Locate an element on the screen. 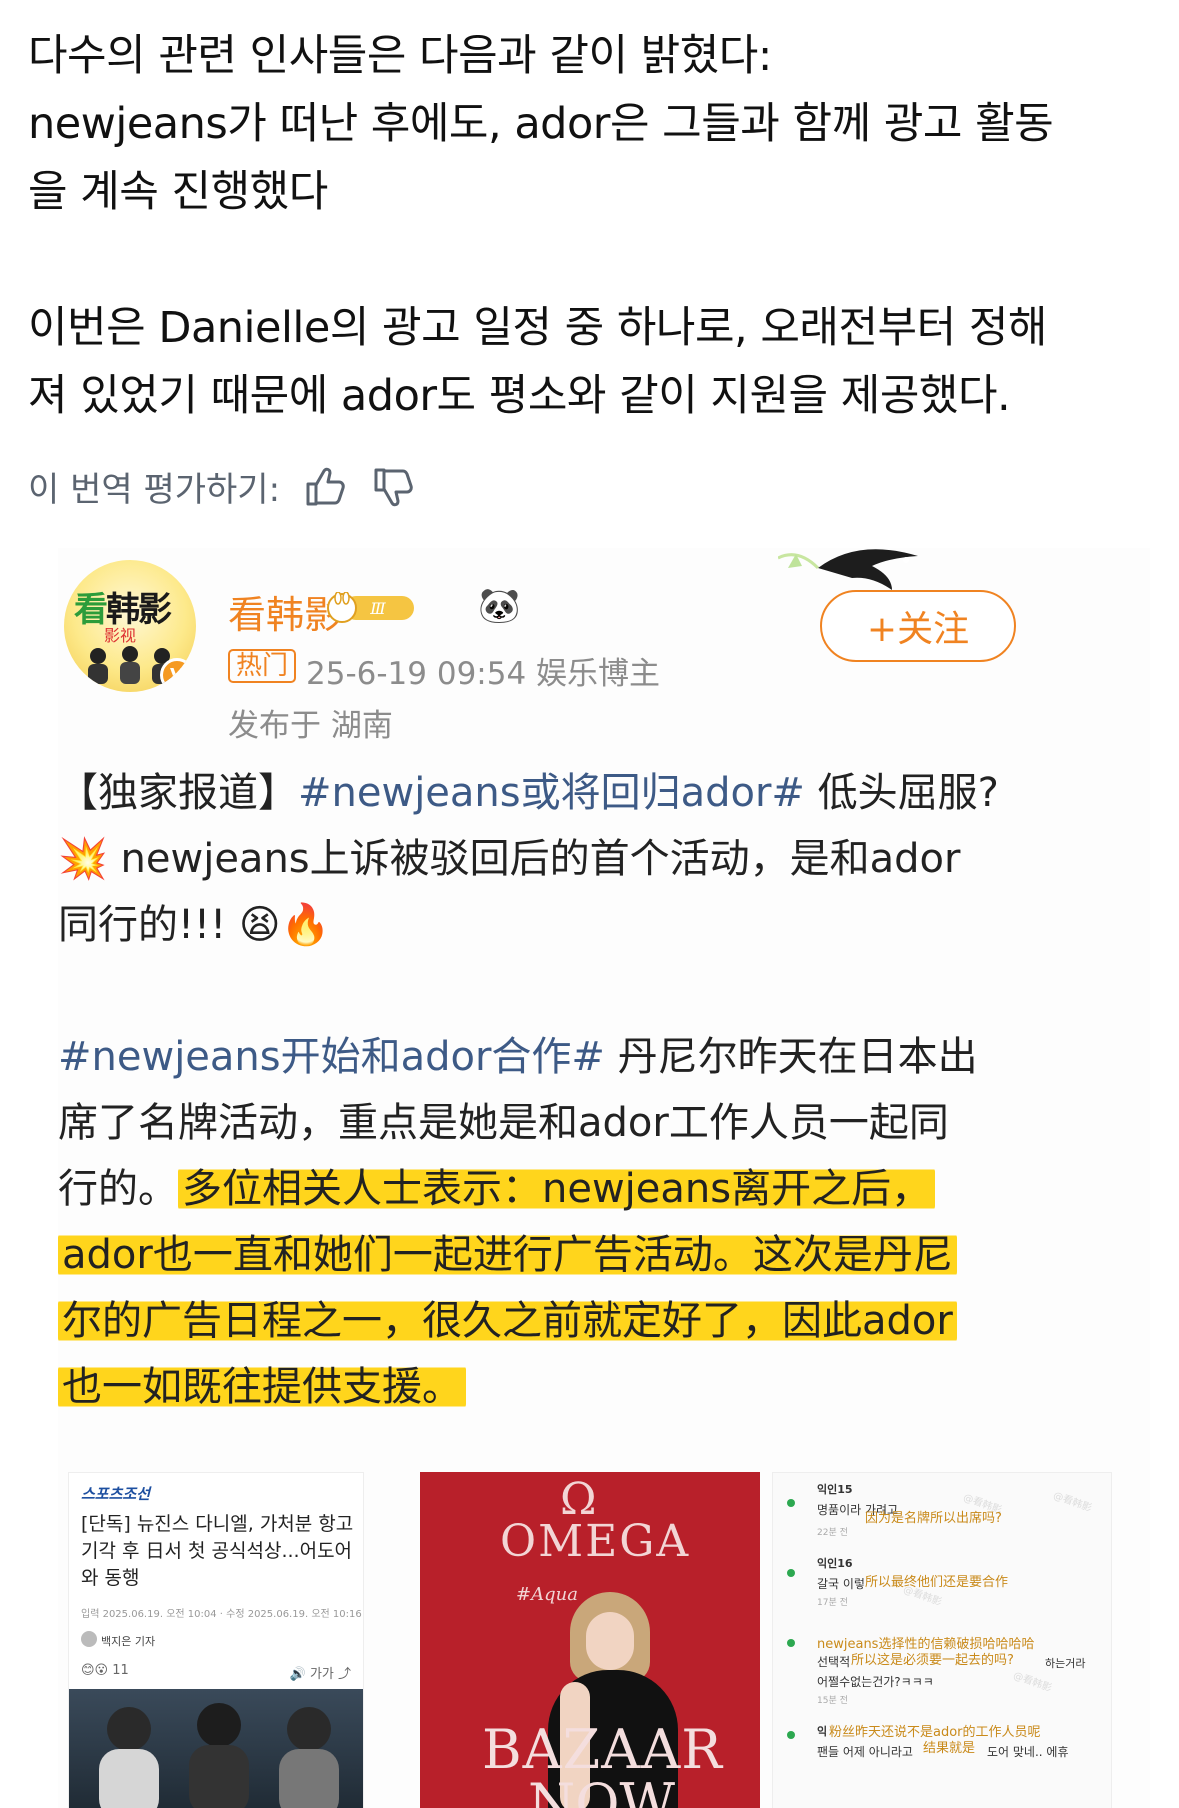 The width and height of the screenshot is (1179, 1808). comment-ko: 팬들 어제 아니라고 is located at coordinates (865, 1752).